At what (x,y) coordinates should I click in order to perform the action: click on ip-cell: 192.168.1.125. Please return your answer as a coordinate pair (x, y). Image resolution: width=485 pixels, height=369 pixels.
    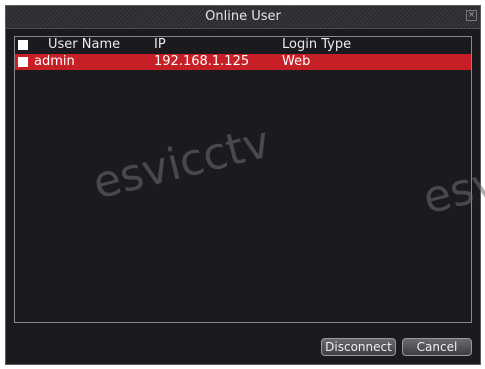
    Looking at the image, I should click on (202, 61).